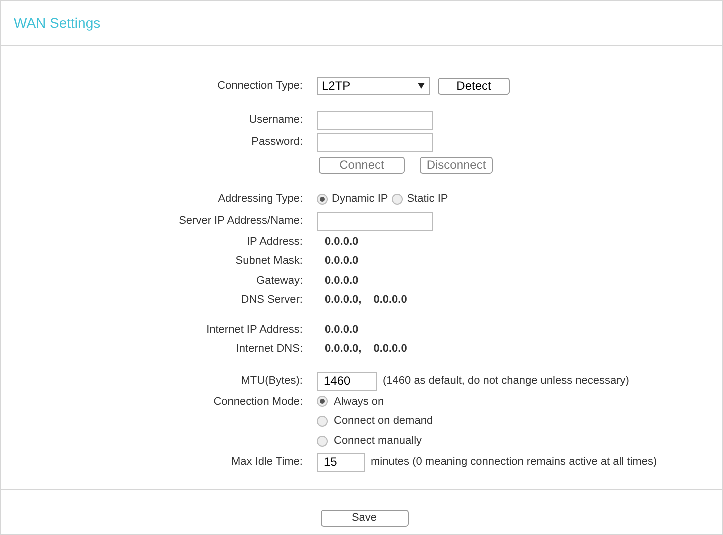  I want to click on save-button: Save, so click(364, 518).